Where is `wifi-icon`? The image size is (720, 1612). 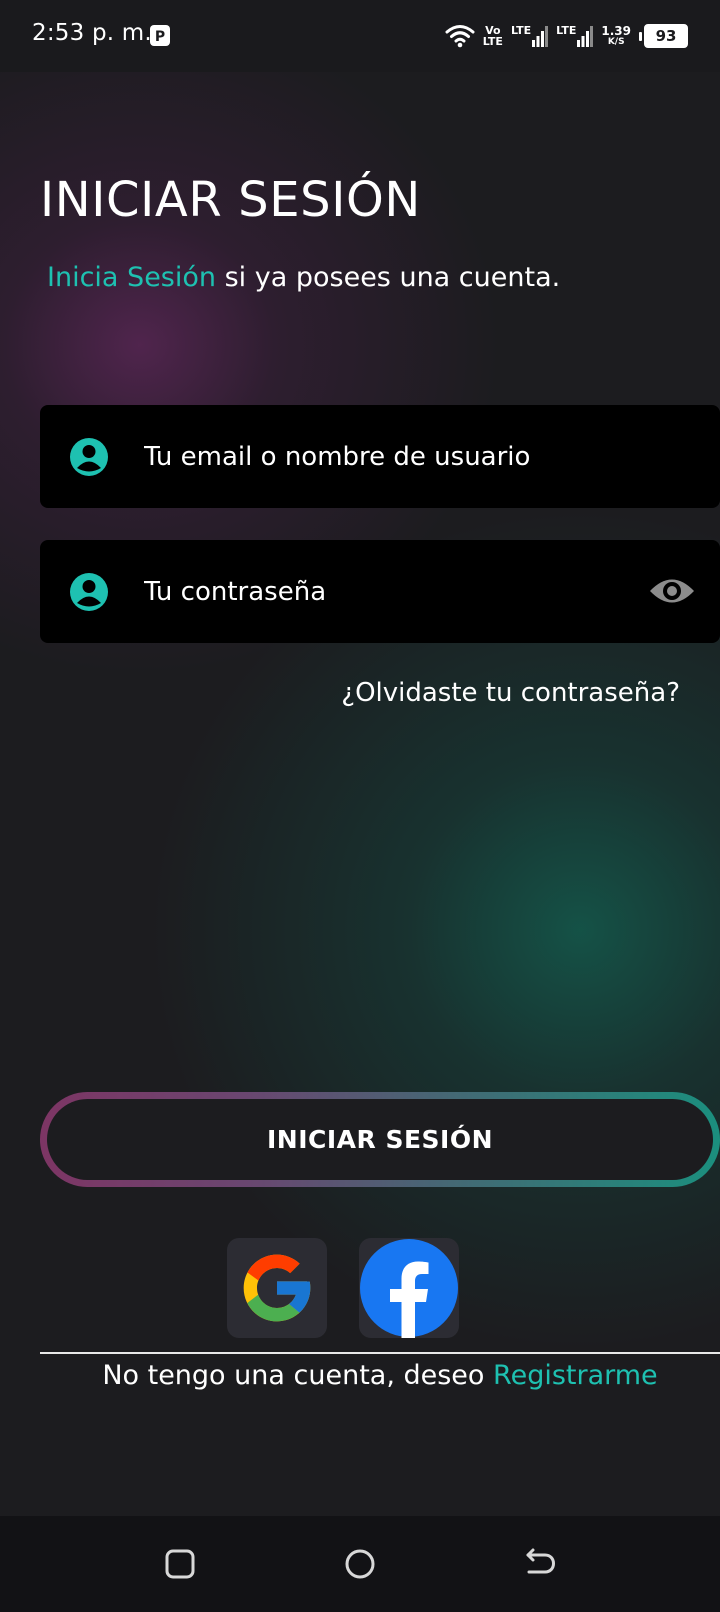
wifi-icon is located at coordinates (460, 36).